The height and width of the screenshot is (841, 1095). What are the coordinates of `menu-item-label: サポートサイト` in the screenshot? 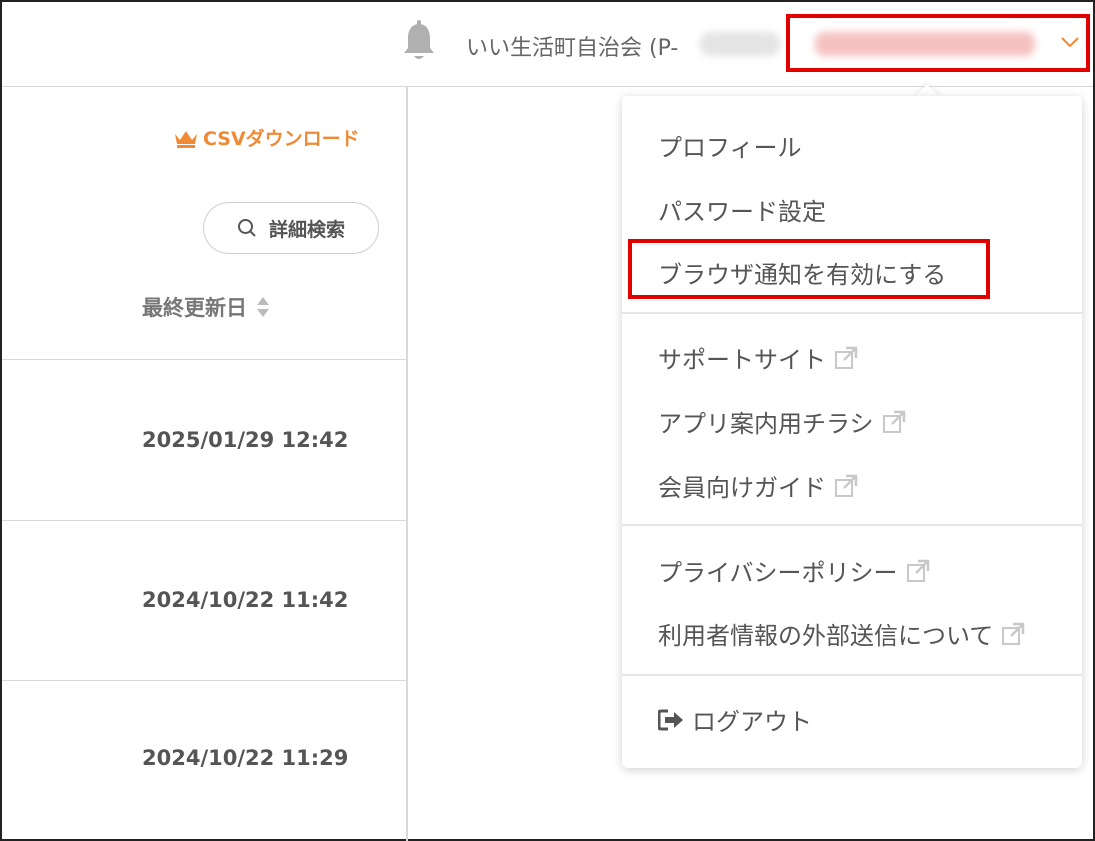 It's located at (742, 360).